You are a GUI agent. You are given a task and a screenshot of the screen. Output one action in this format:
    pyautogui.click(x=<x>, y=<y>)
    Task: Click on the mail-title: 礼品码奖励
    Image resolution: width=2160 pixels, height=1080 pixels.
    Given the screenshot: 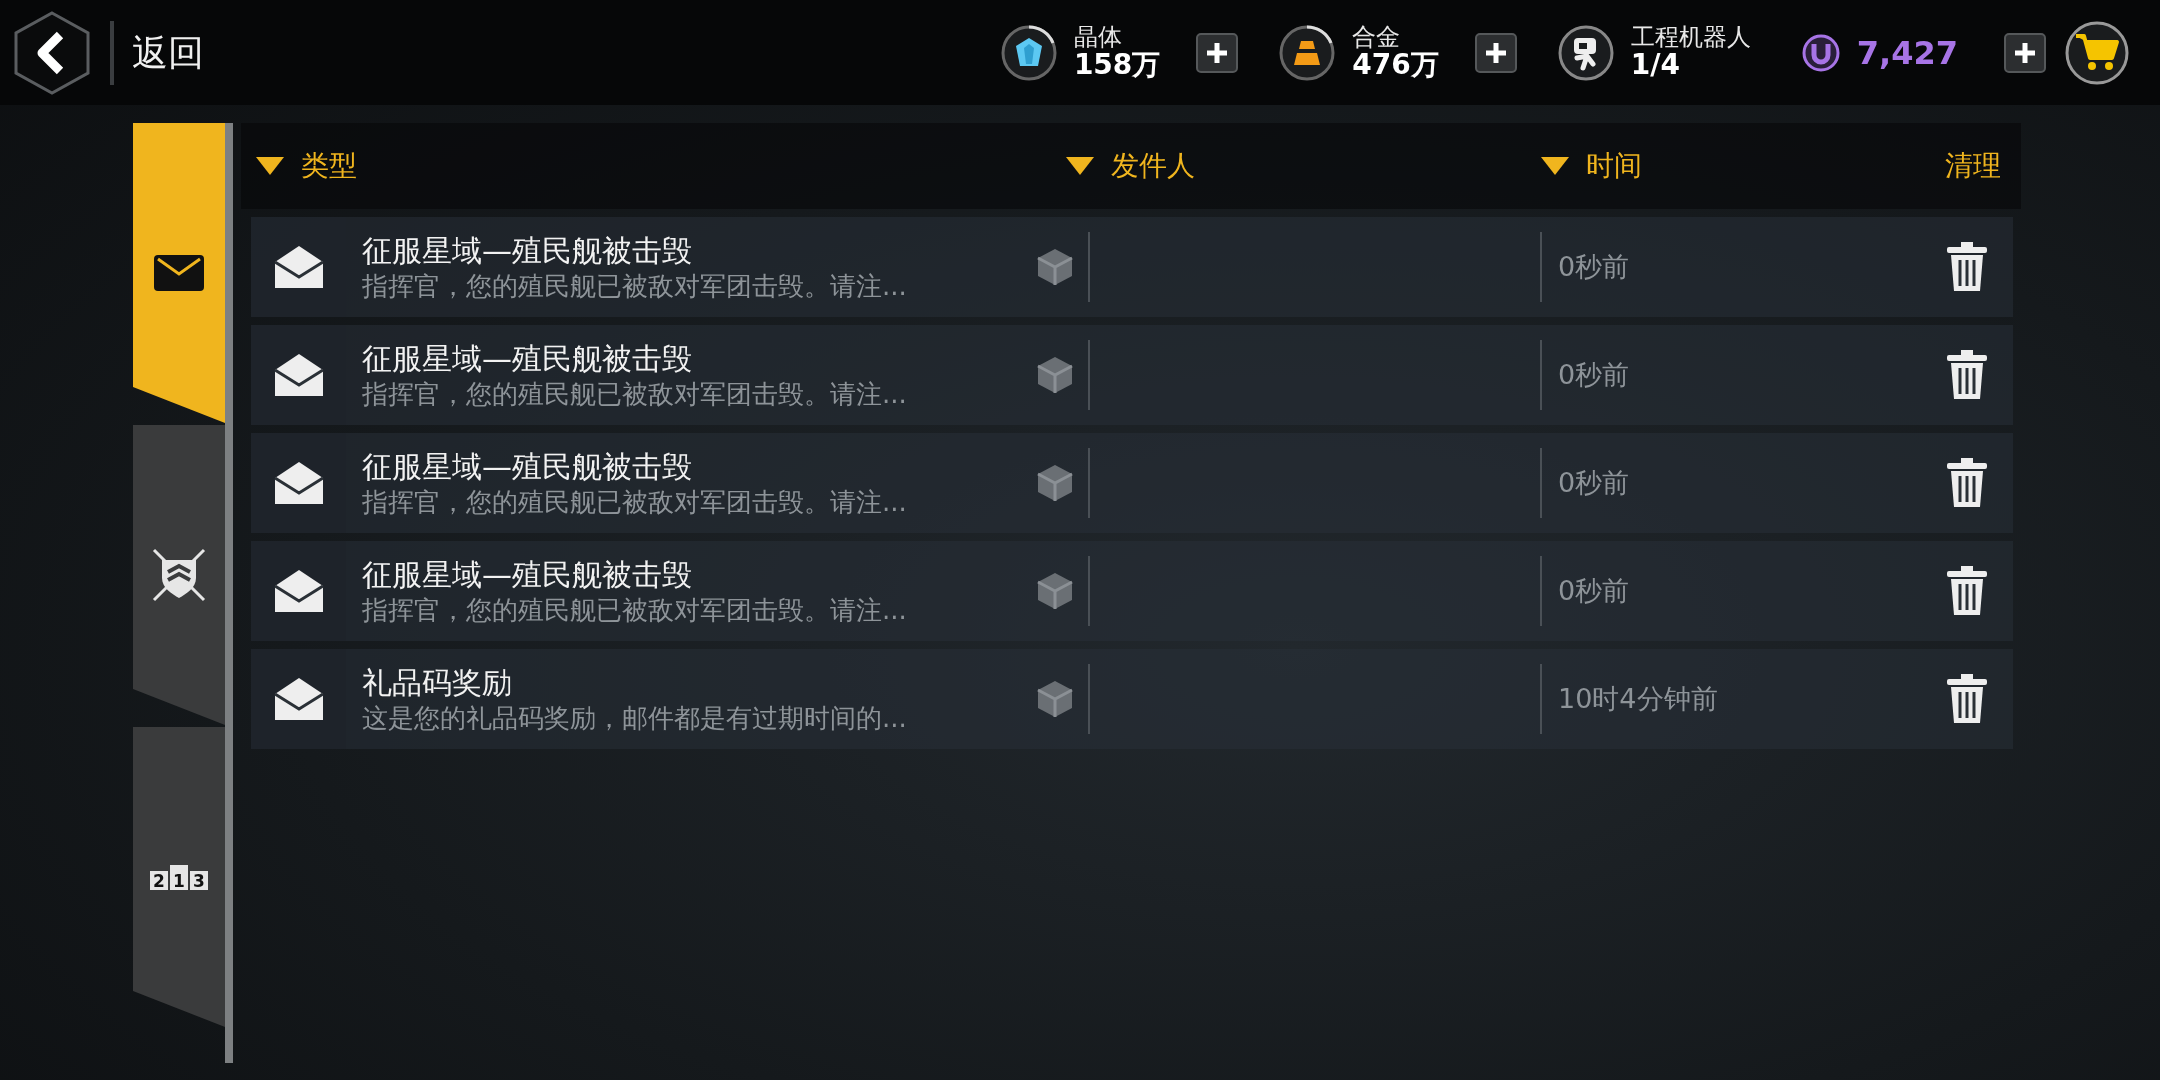 What is the action you would take?
    pyautogui.click(x=437, y=683)
    